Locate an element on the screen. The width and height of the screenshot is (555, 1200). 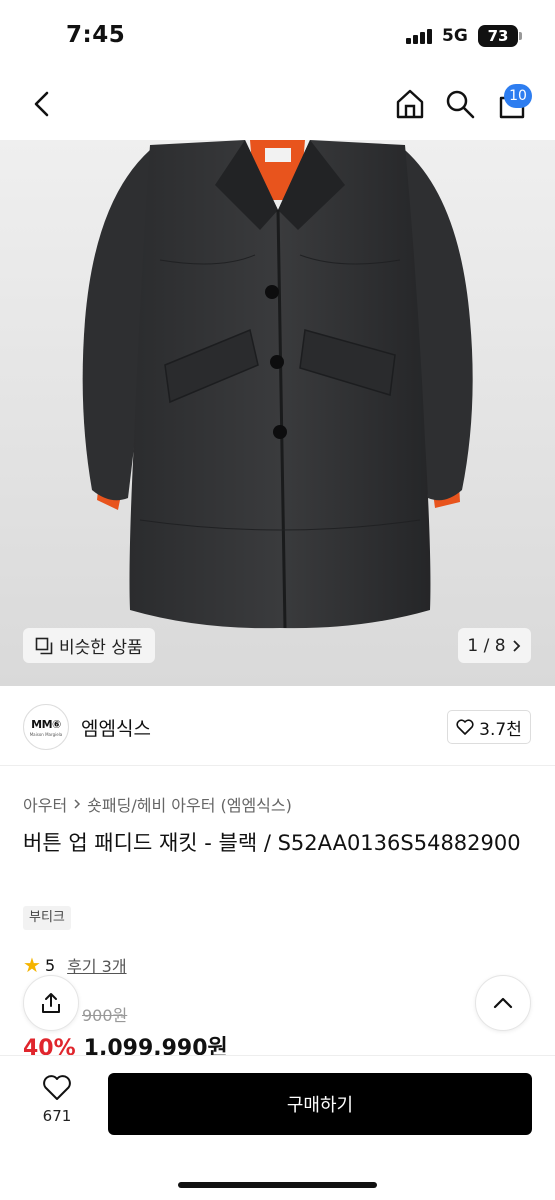
home-button is located at coordinates (410, 104).